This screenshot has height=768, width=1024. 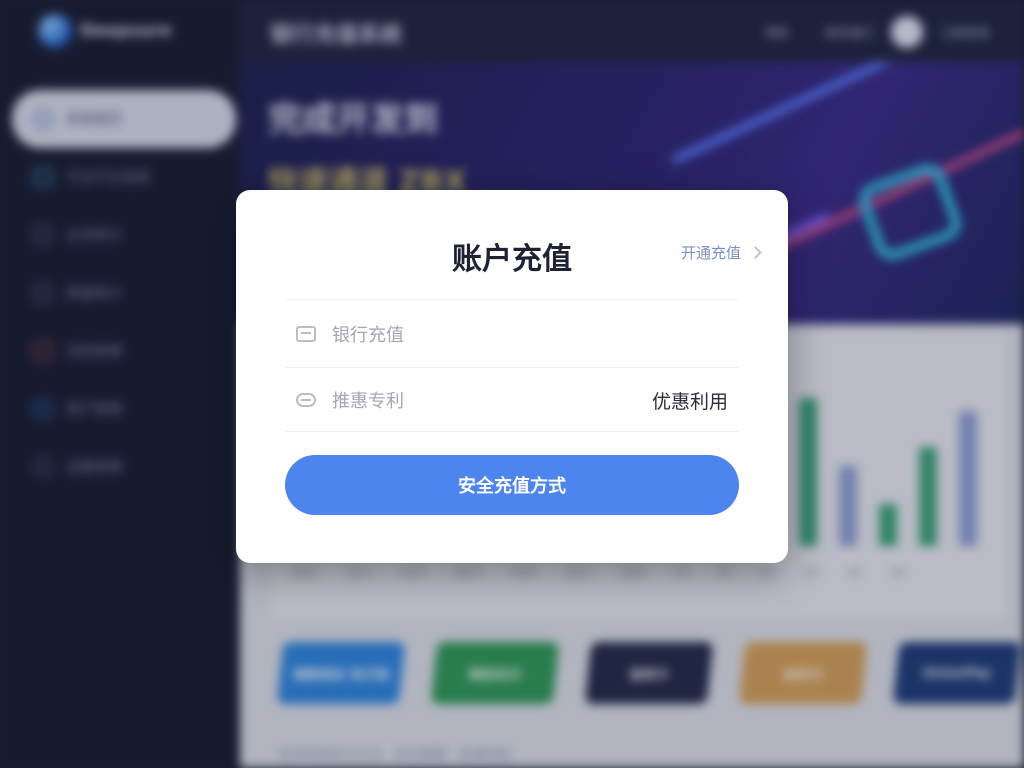 What do you see at coordinates (512, 400) in the screenshot?
I see `discount-row: 推惠专利 优惠利用` at bounding box center [512, 400].